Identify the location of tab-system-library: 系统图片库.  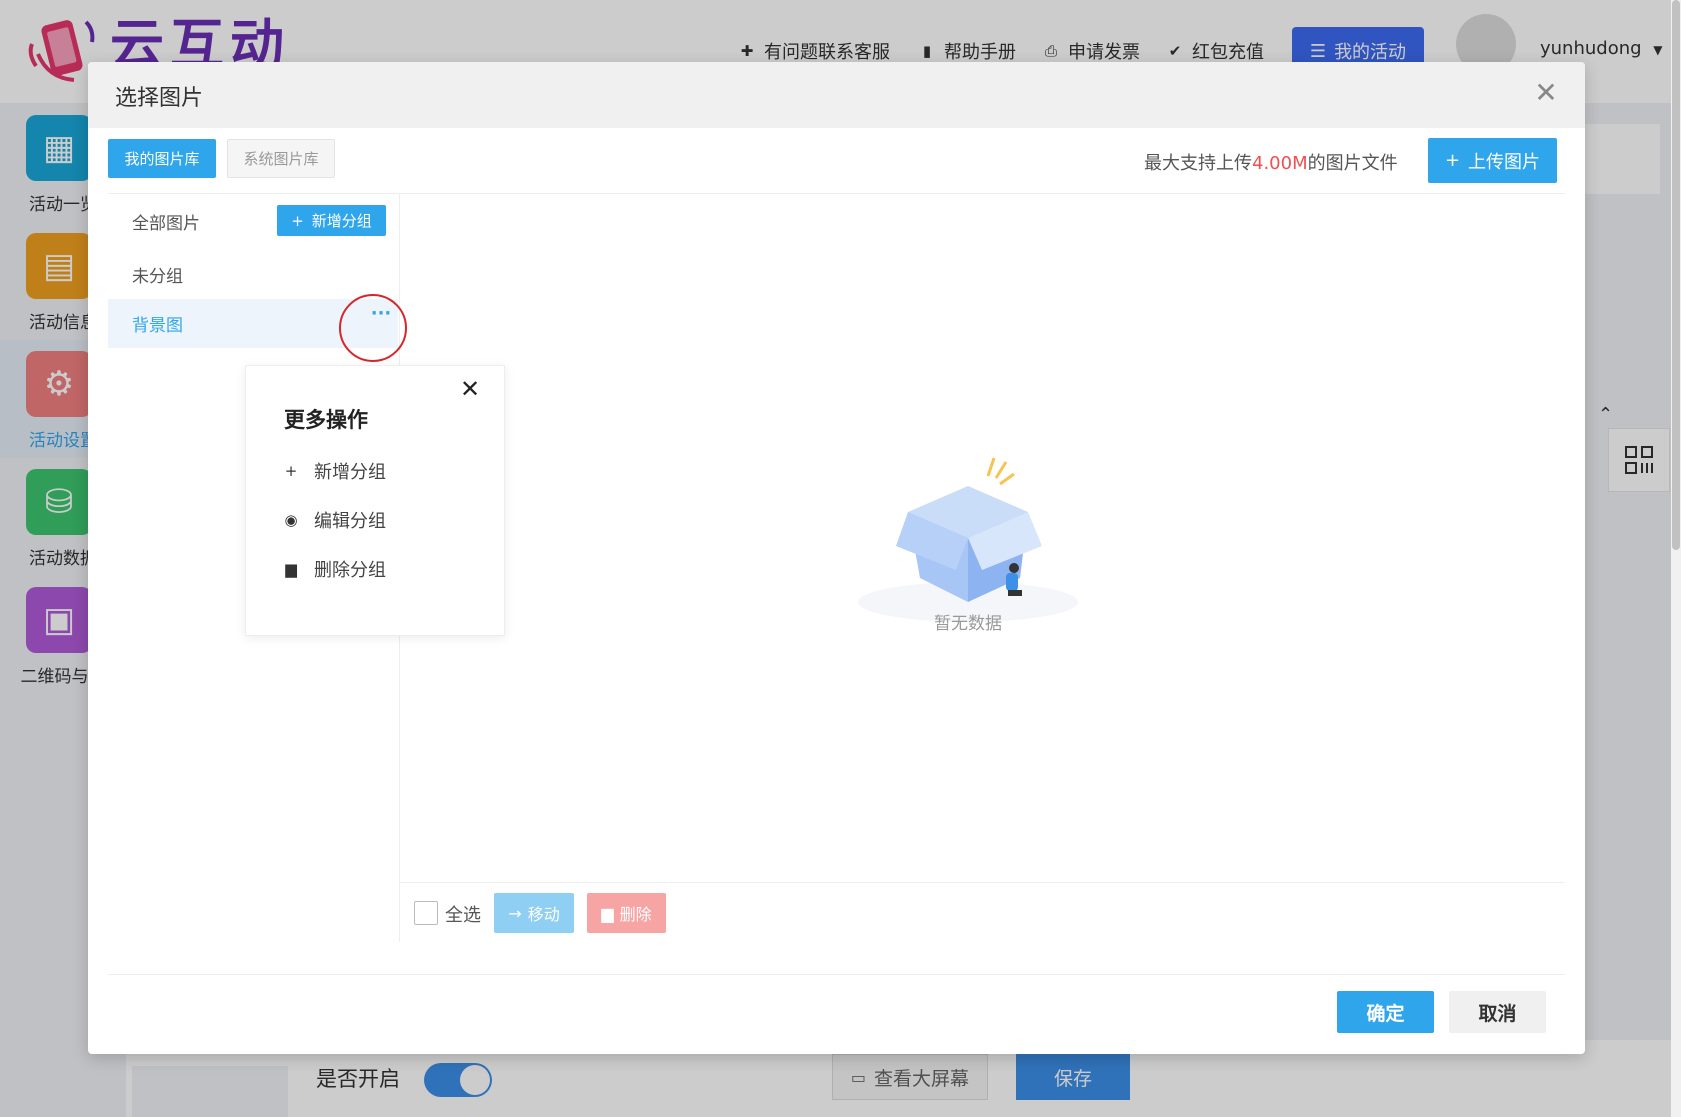
(281, 158).